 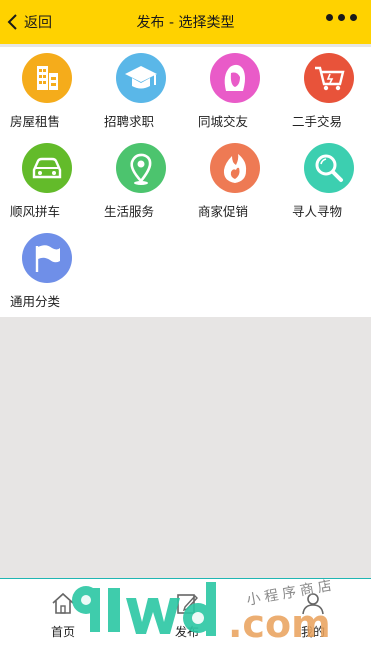 What do you see at coordinates (141, 168) in the screenshot?
I see `location-pin-icon` at bounding box center [141, 168].